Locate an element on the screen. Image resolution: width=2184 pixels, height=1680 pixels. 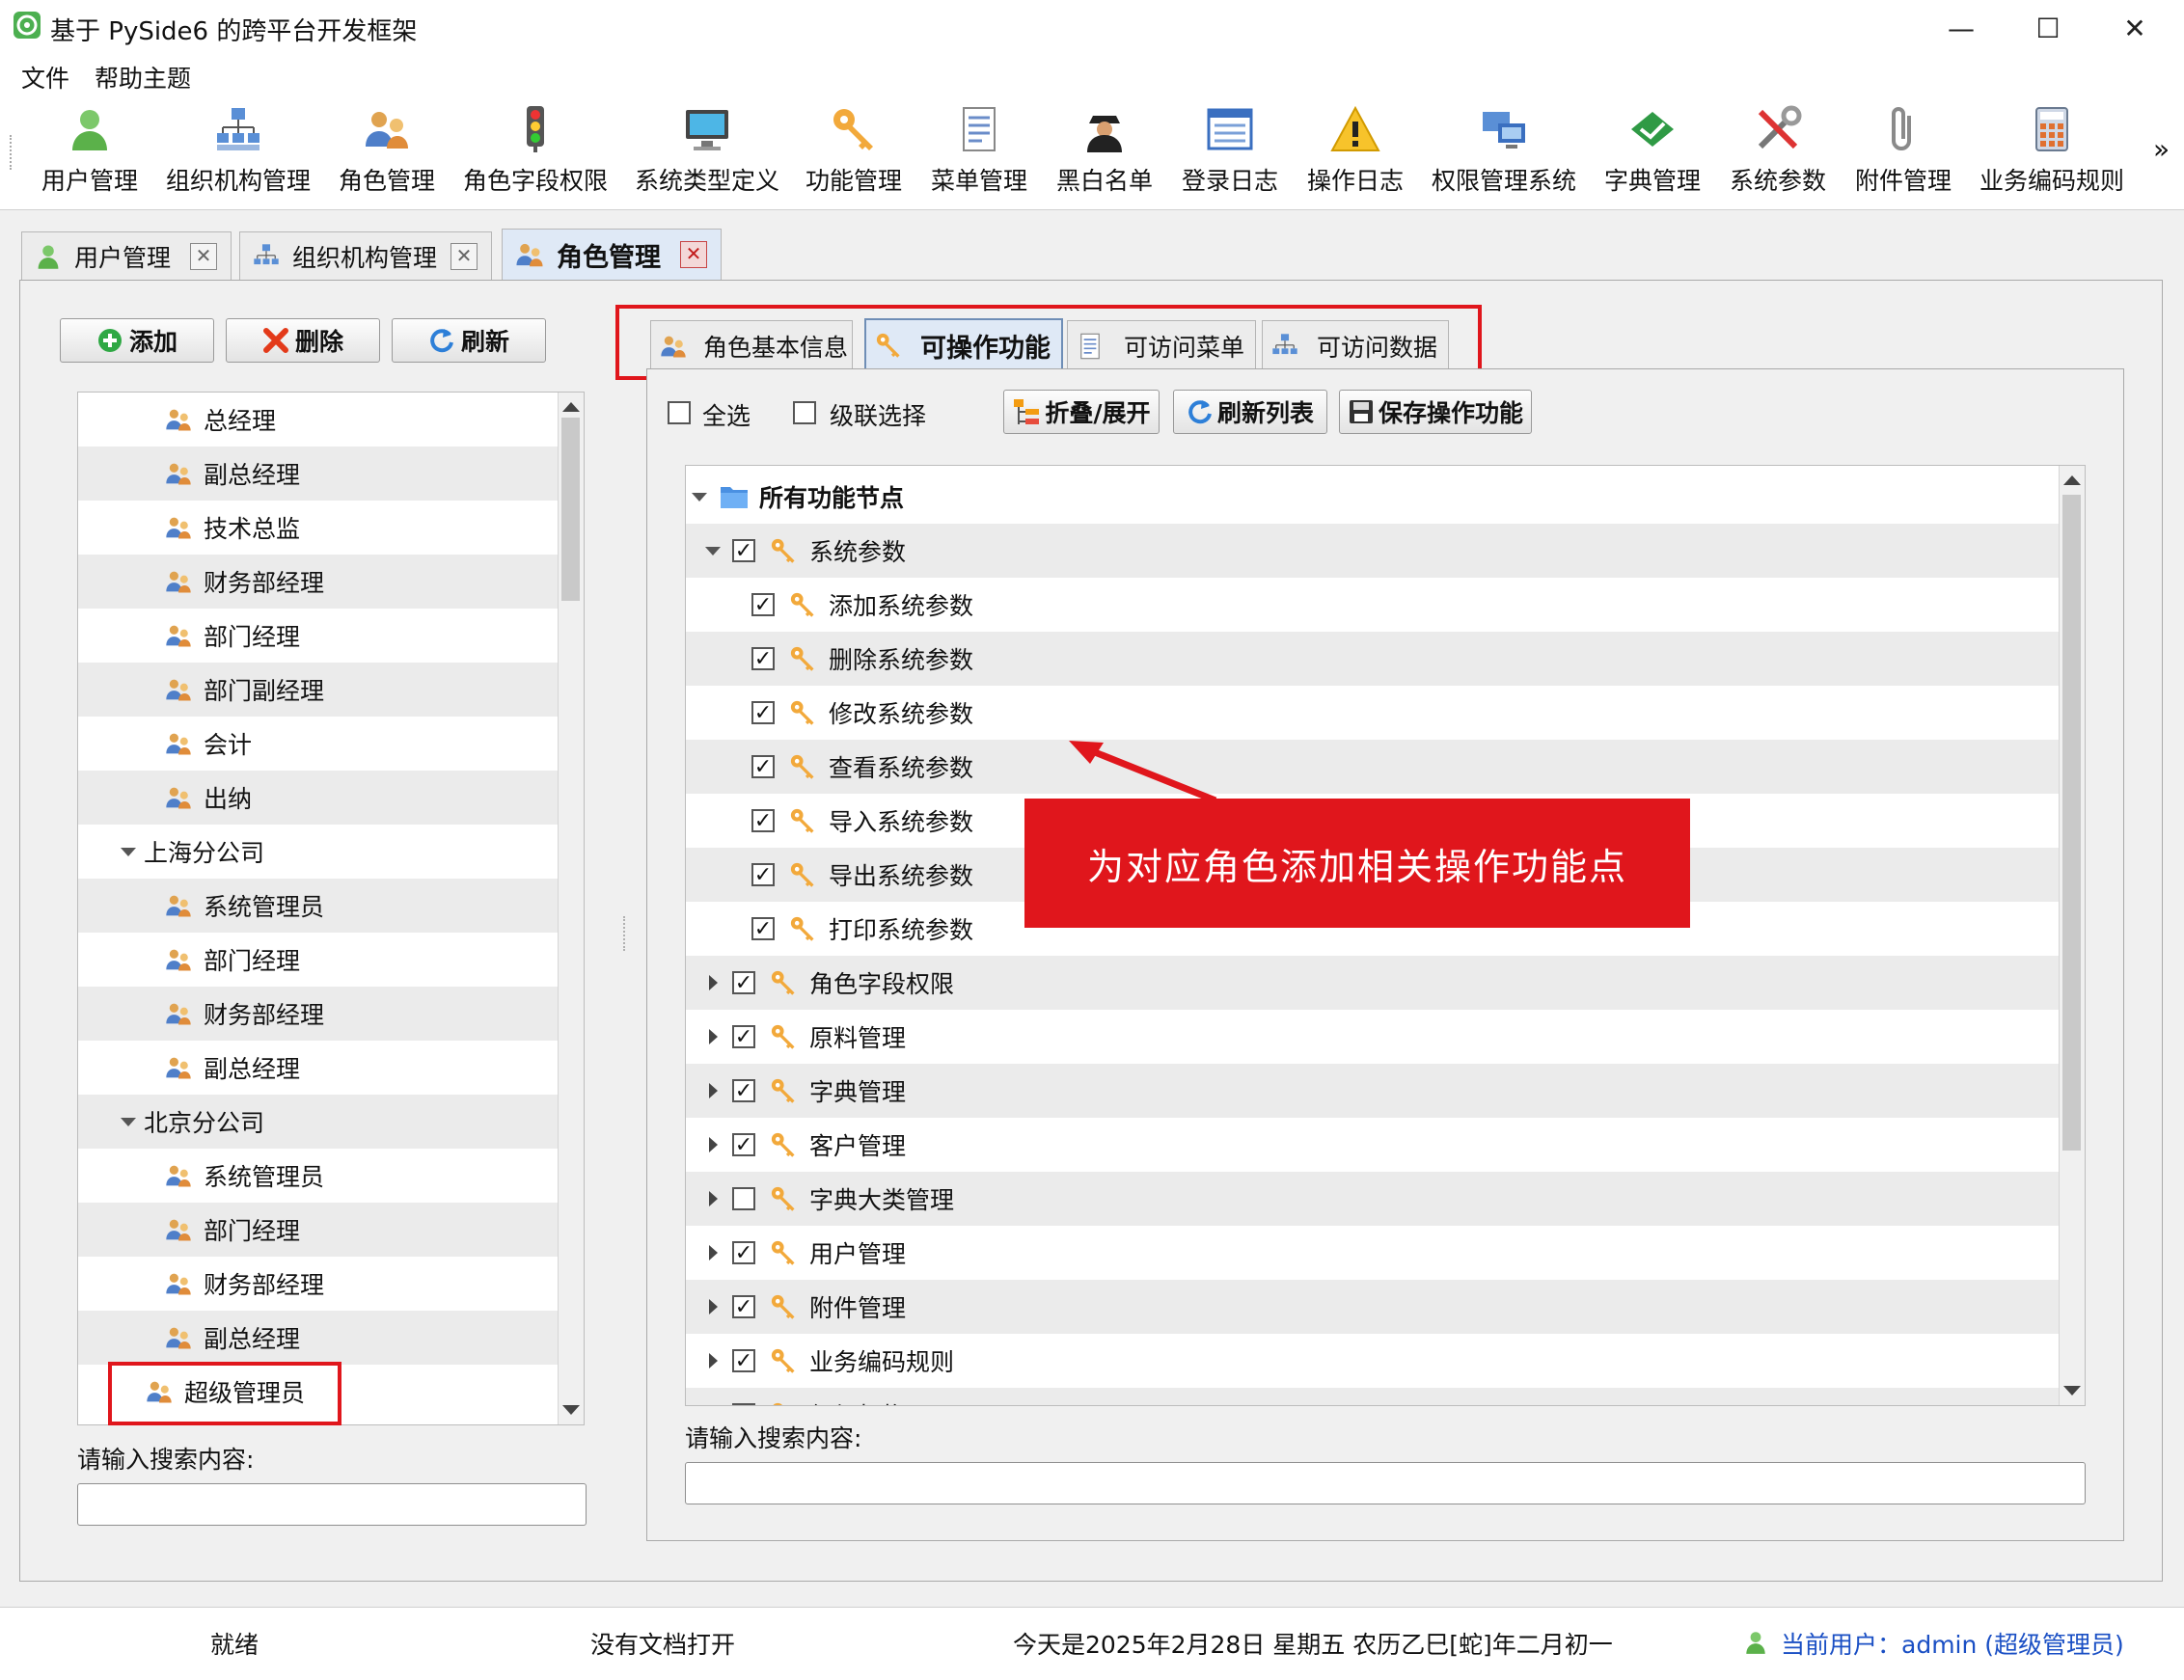
function-node-row: ✓ 组织机构 is located at coordinates (1373, 1397).